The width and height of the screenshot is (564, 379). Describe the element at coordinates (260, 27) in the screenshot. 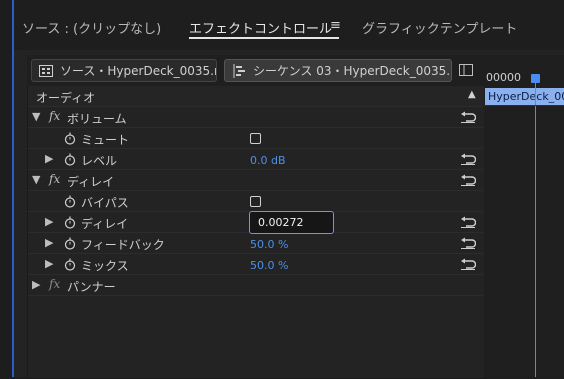

I see `tab-effect-controls: エフェクトコントロール` at that location.